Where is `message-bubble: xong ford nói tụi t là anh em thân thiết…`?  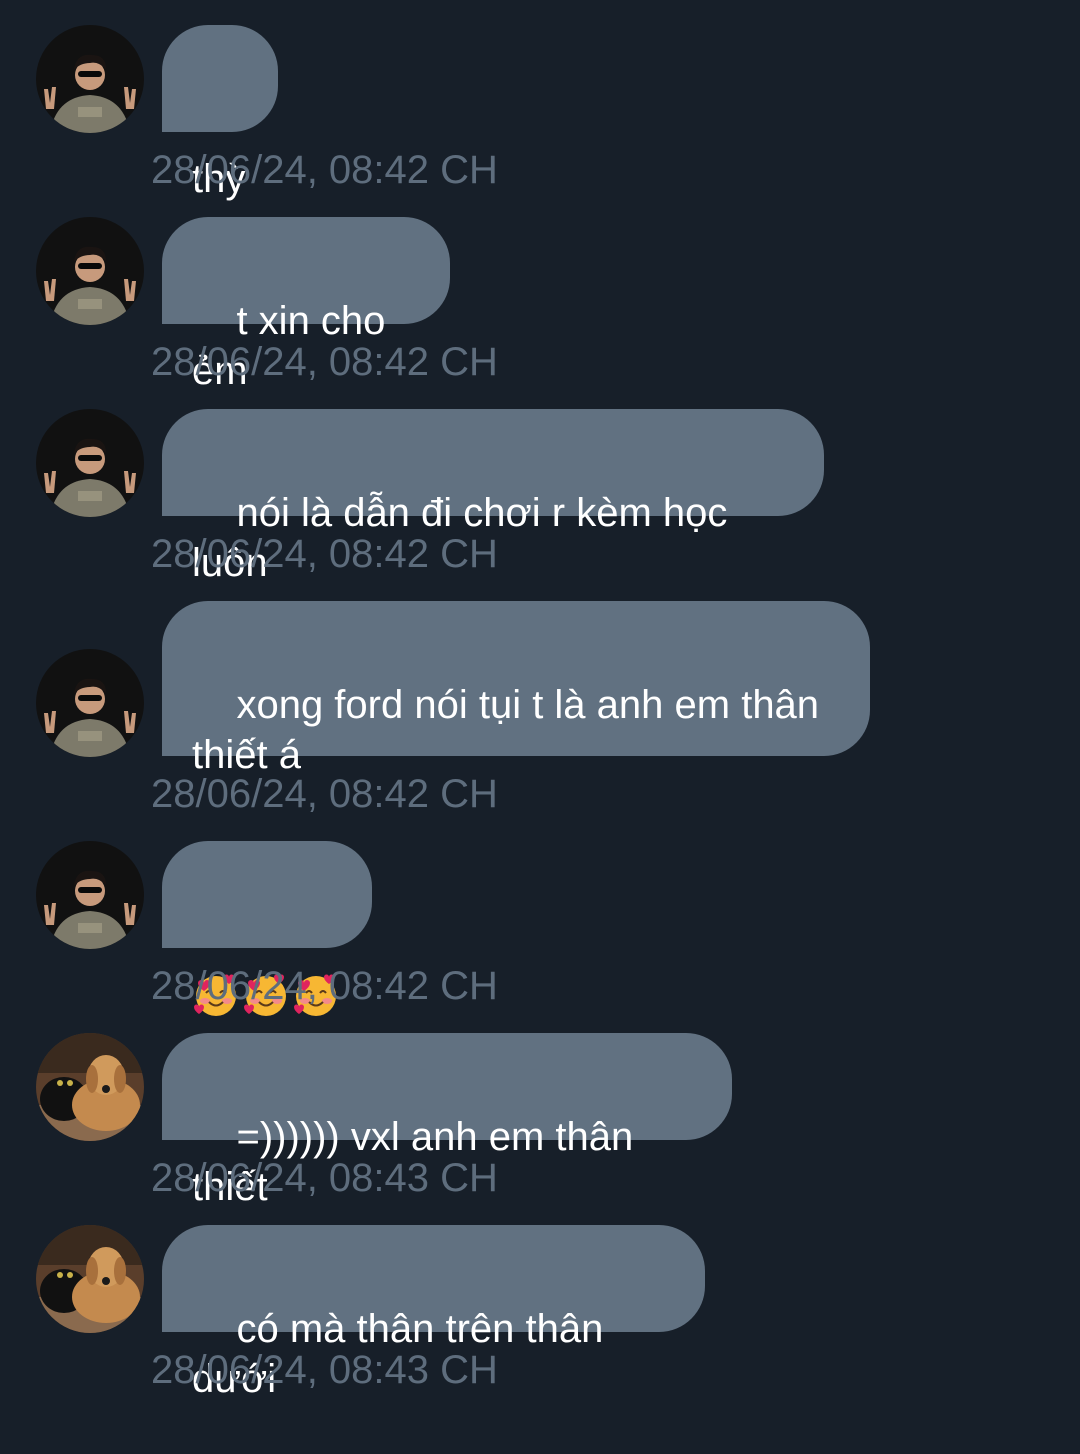
message-bubble: xong ford nói tụi t là anh em thân thiết… is located at coordinates (516, 689).